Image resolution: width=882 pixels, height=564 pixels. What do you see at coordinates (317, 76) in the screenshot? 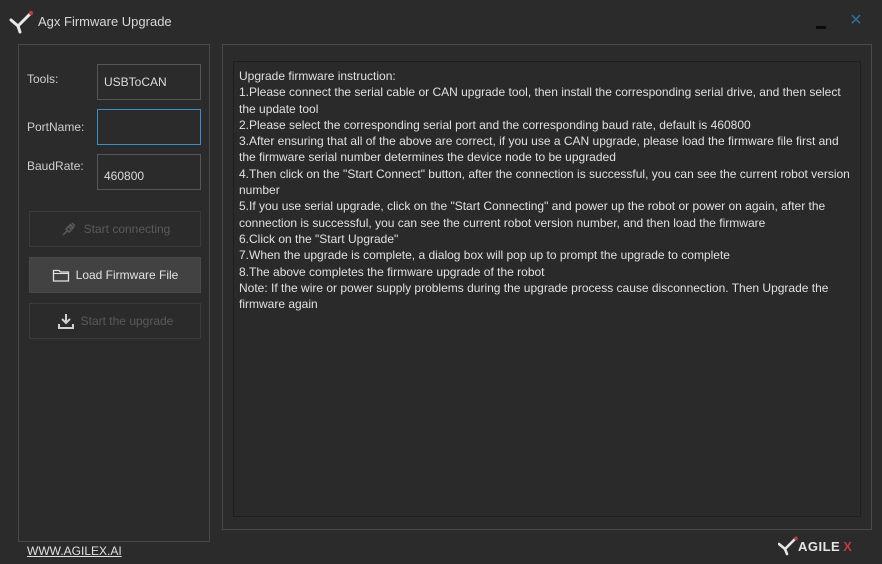
I see `instruction-line: Upgrade firmware instruction:` at bounding box center [317, 76].